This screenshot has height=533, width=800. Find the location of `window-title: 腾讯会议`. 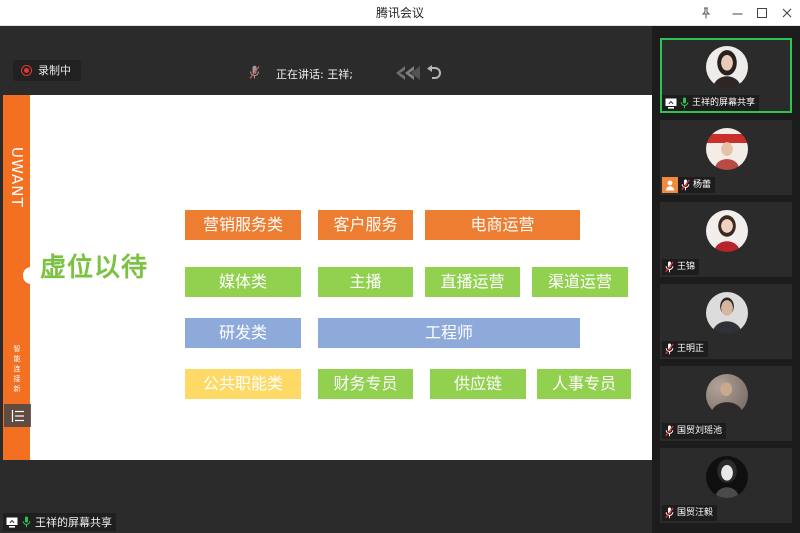

window-title: 腾讯会议 is located at coordinates (399, 13).